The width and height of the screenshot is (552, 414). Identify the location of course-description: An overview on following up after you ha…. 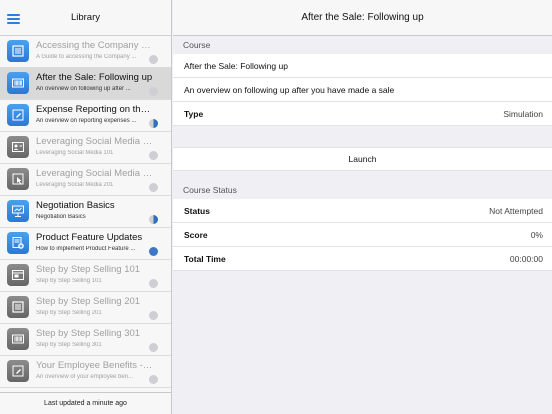
(289, 89).